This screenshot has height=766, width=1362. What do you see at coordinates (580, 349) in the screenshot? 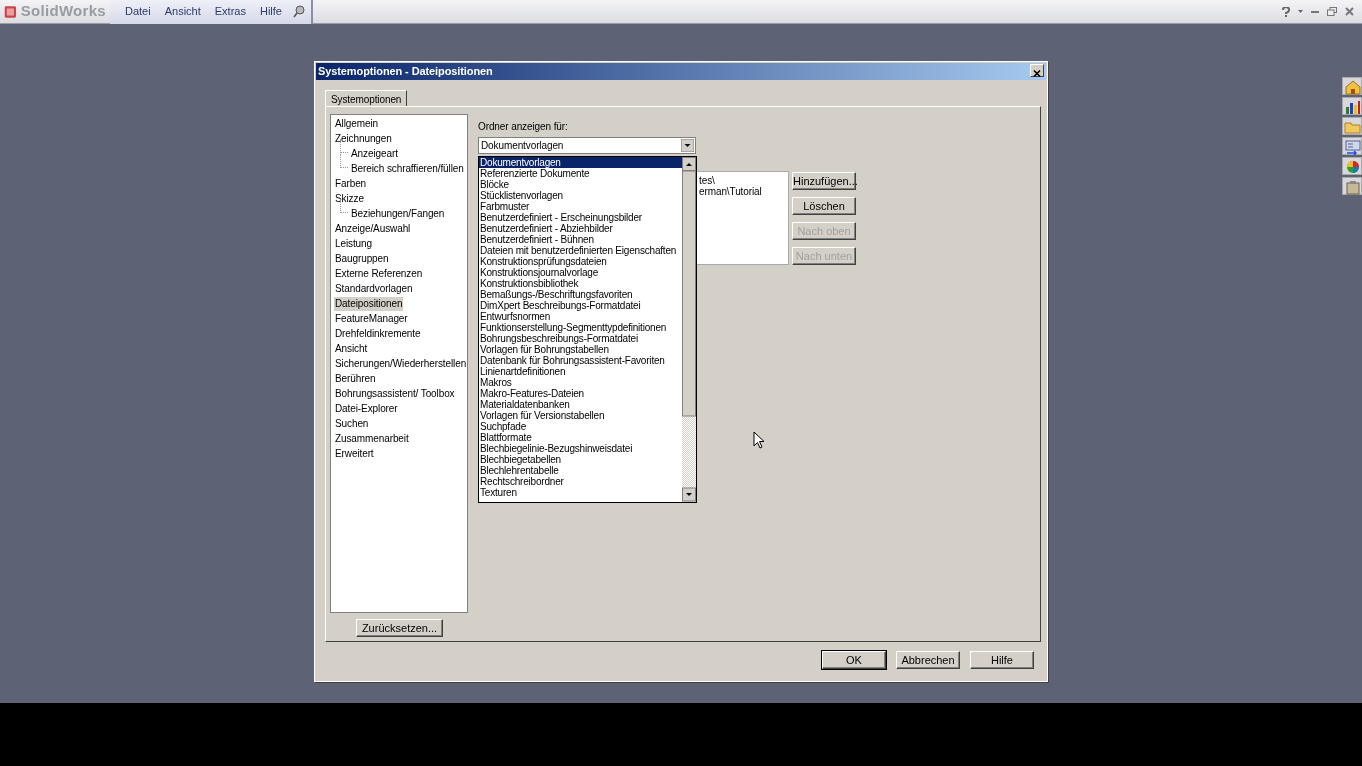
I see `dropdown-option: Vorlagen für Bohrungstabellen` at bounding box center [580, 349].